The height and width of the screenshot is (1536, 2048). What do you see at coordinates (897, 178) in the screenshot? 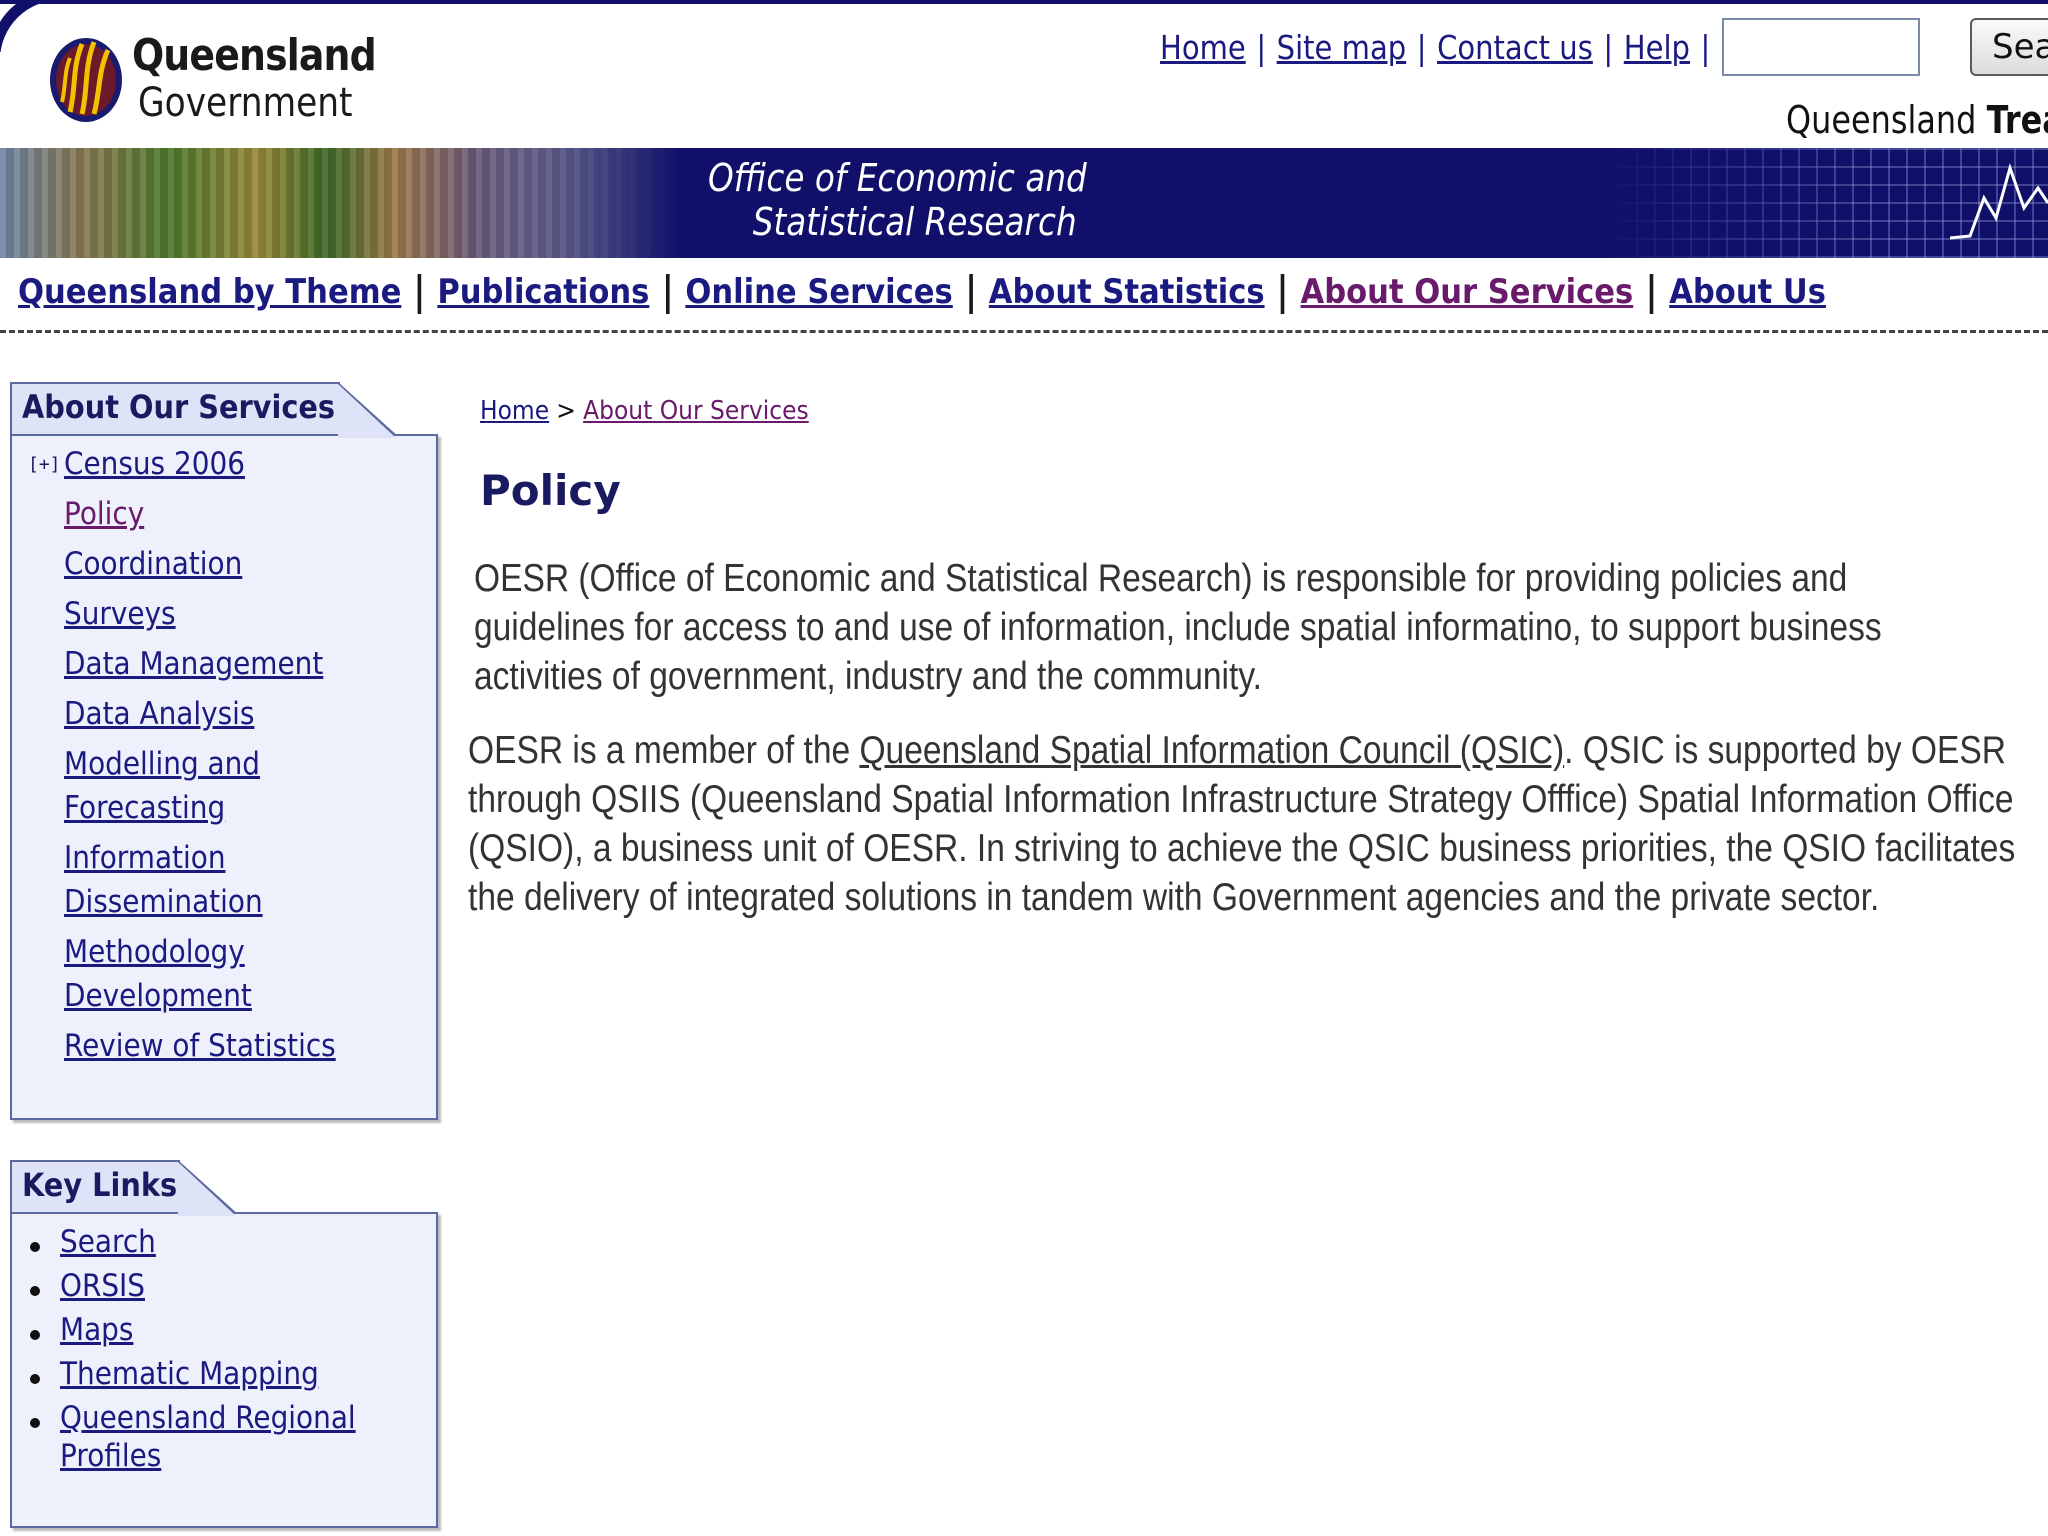
I see `banner-title-line1: Office of Economic and` at bounding box center [897, 178].